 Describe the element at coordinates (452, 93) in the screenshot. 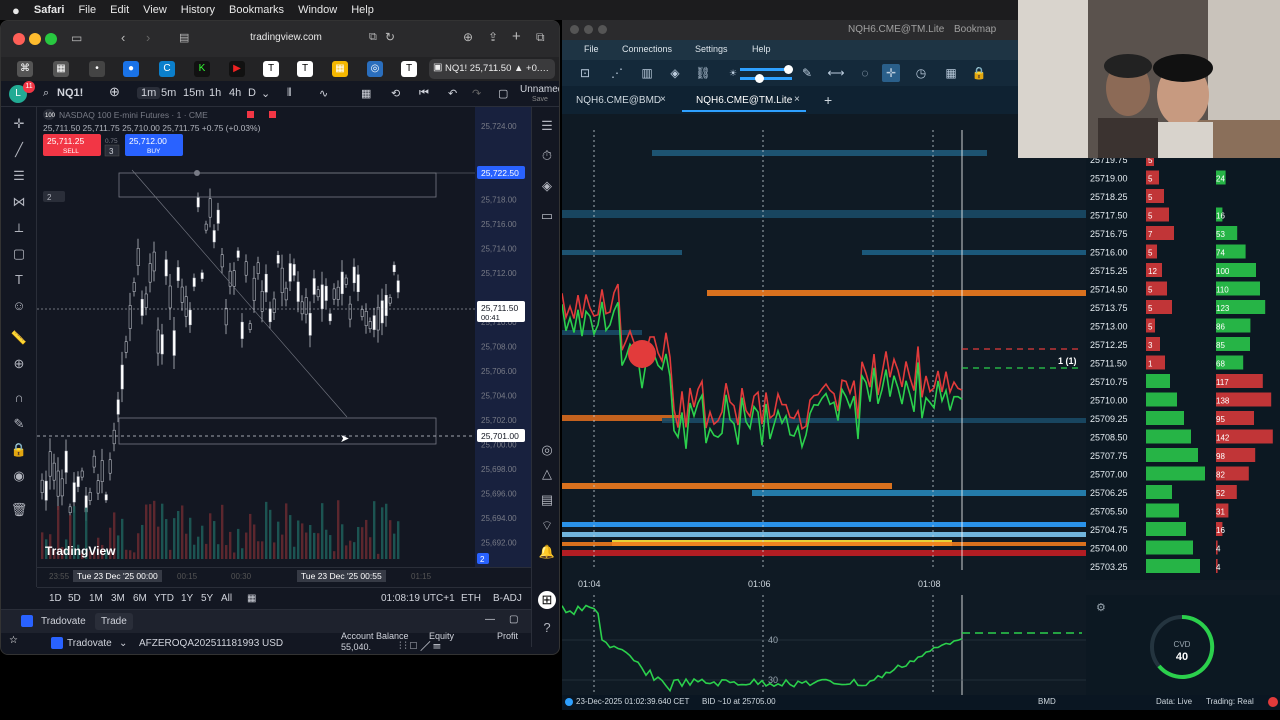

I see `undo-icon: ↶` at that location.